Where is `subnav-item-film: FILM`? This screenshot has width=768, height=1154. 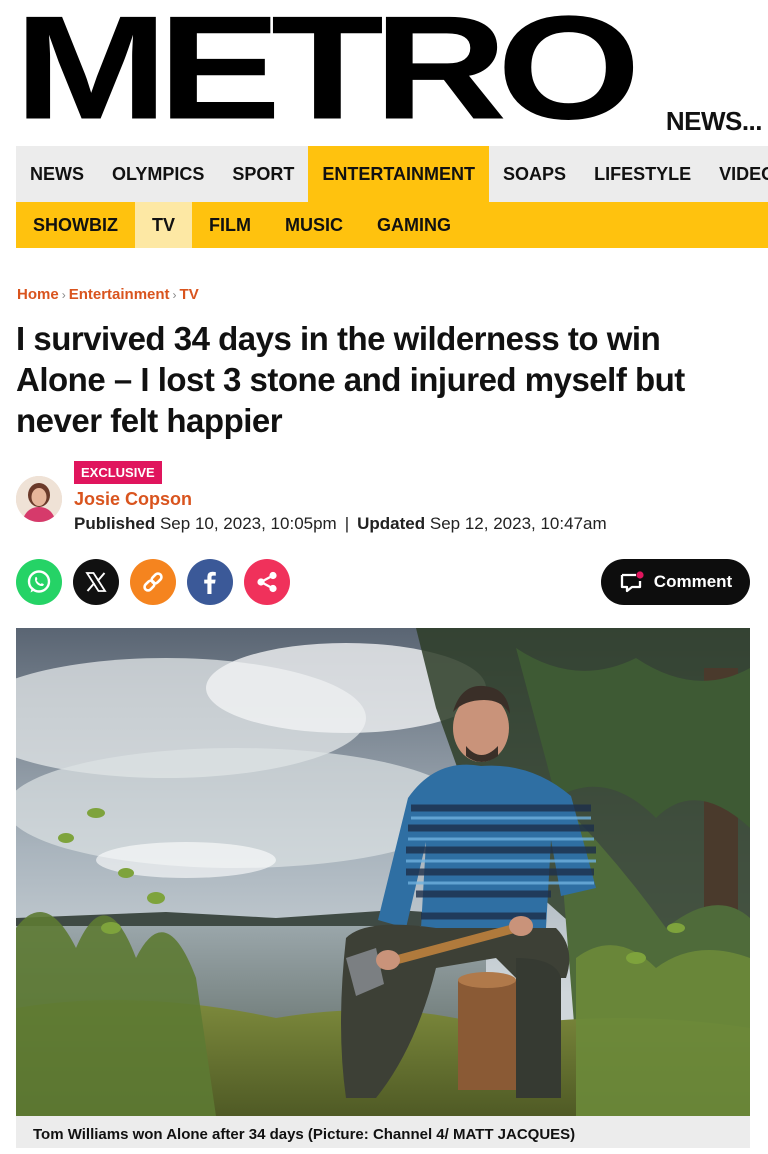 subnav-item-film: FILM is located at coordinates (230, 225).